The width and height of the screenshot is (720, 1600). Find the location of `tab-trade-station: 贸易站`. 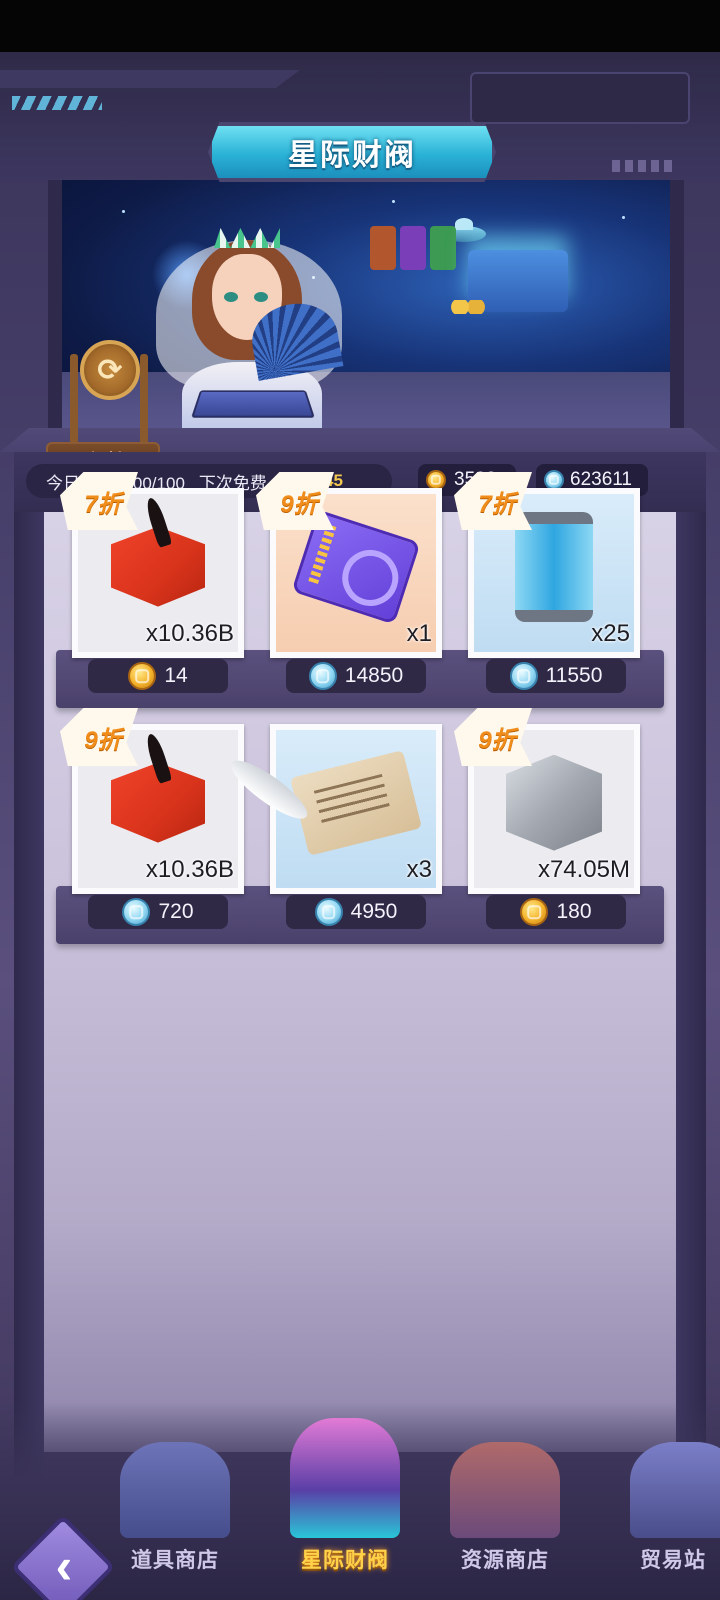

tab-trade-station: 贸易站 is located at coordinates (665, 1516).